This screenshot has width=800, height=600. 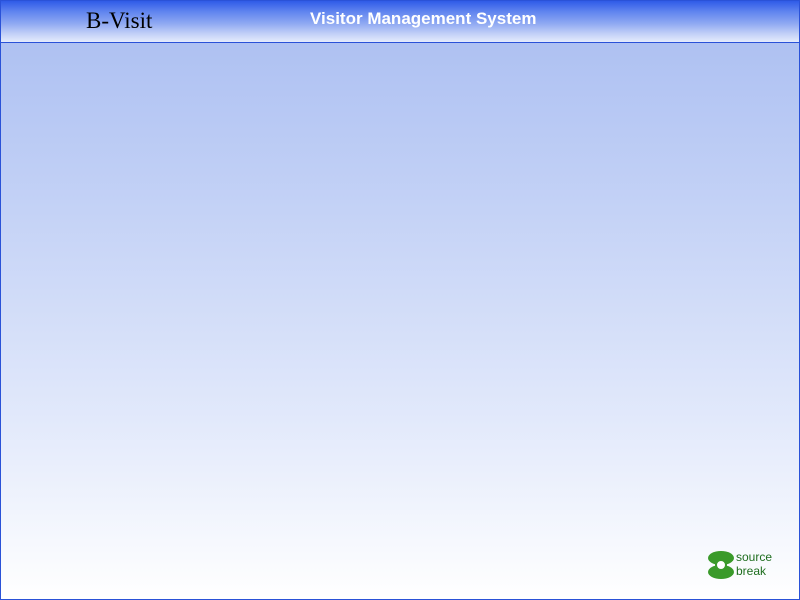 What do you see at coordinates (721, 565) in the screenshot?
I see `sourcebreak-logo-icon` at bounding box center [721, 565].